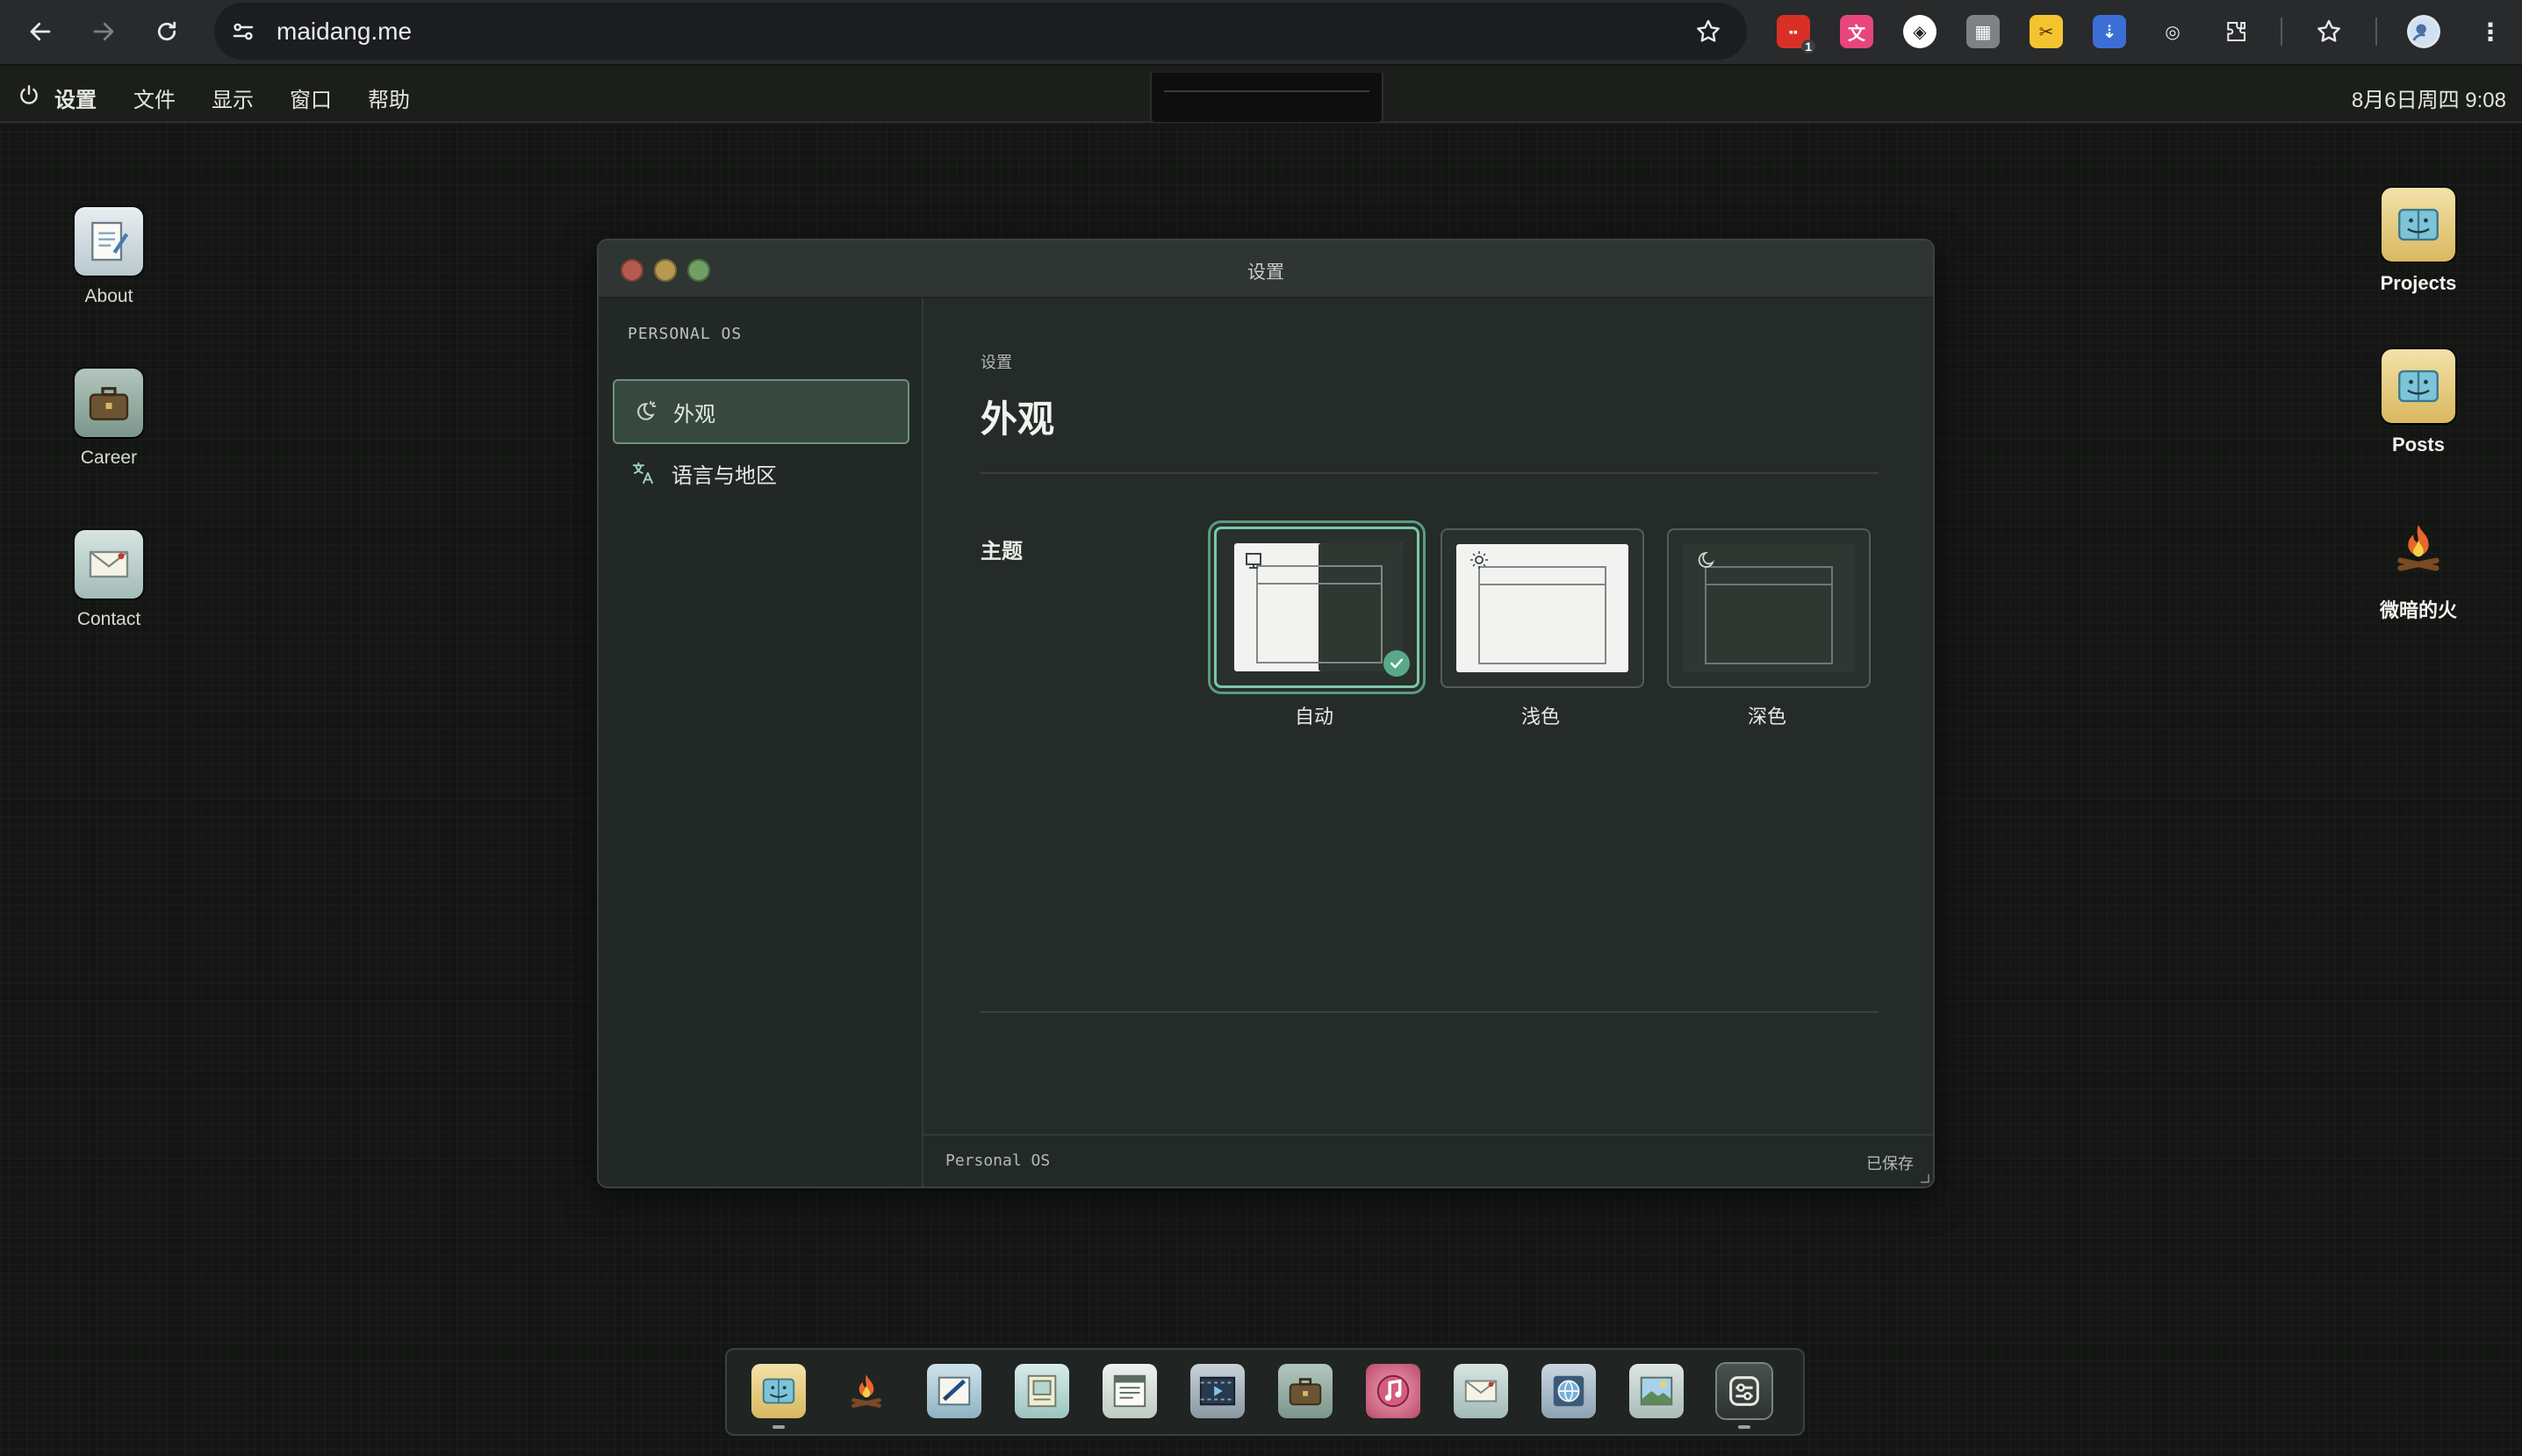  I want to click on menu-file: 文件, so click(154, 97).